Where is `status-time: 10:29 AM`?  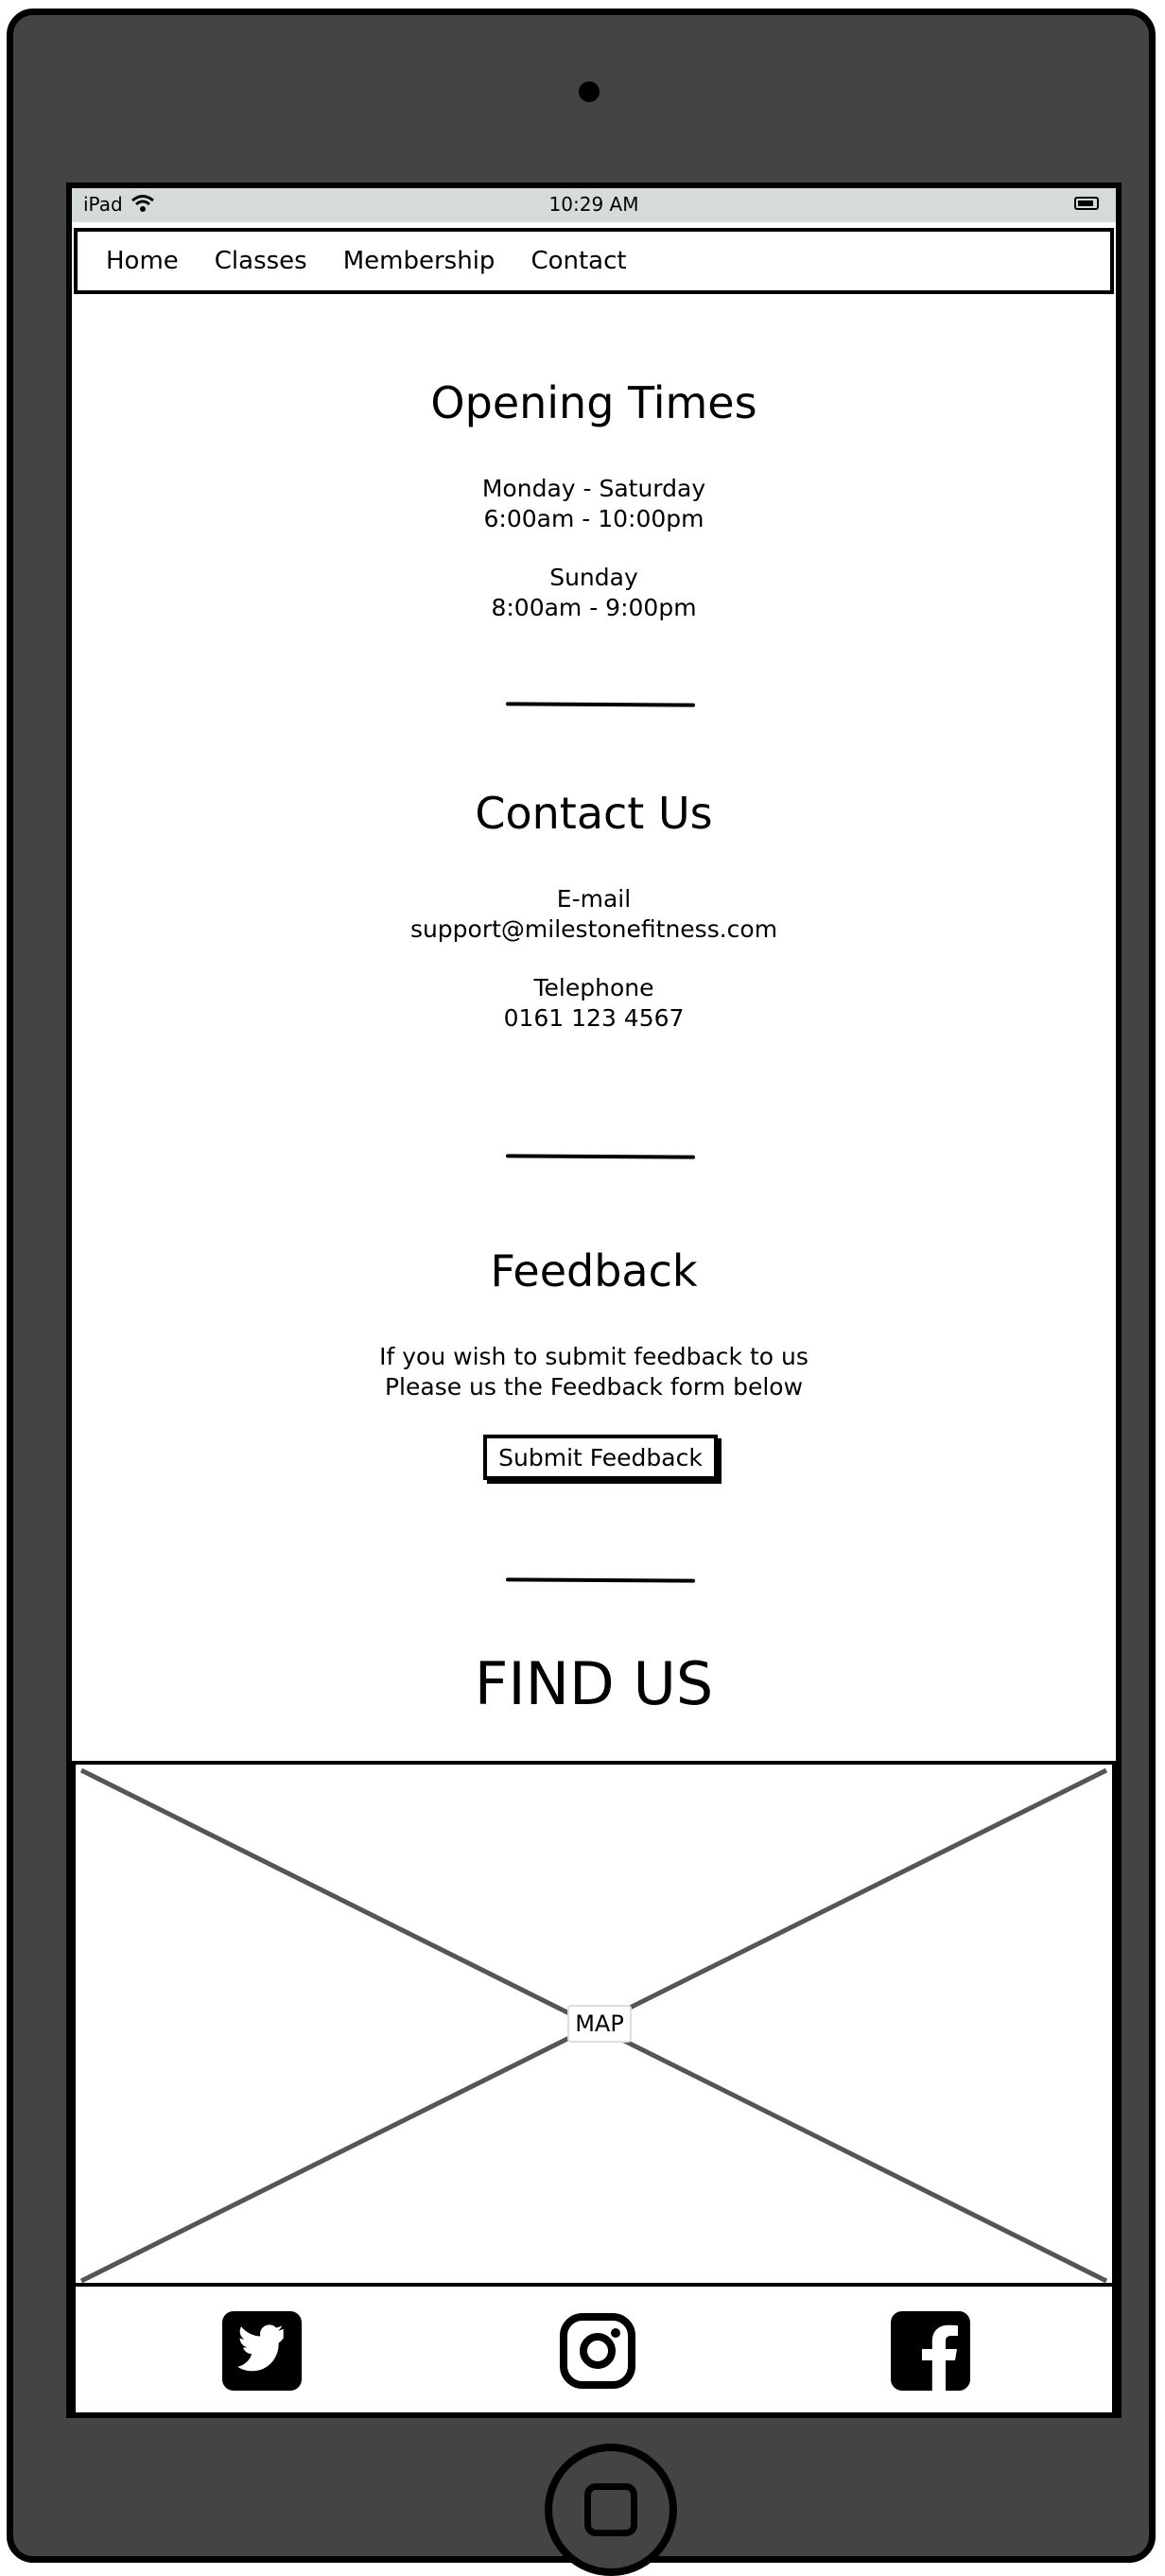
status-time: 10:29 AM is located at coordinates (593, 204).